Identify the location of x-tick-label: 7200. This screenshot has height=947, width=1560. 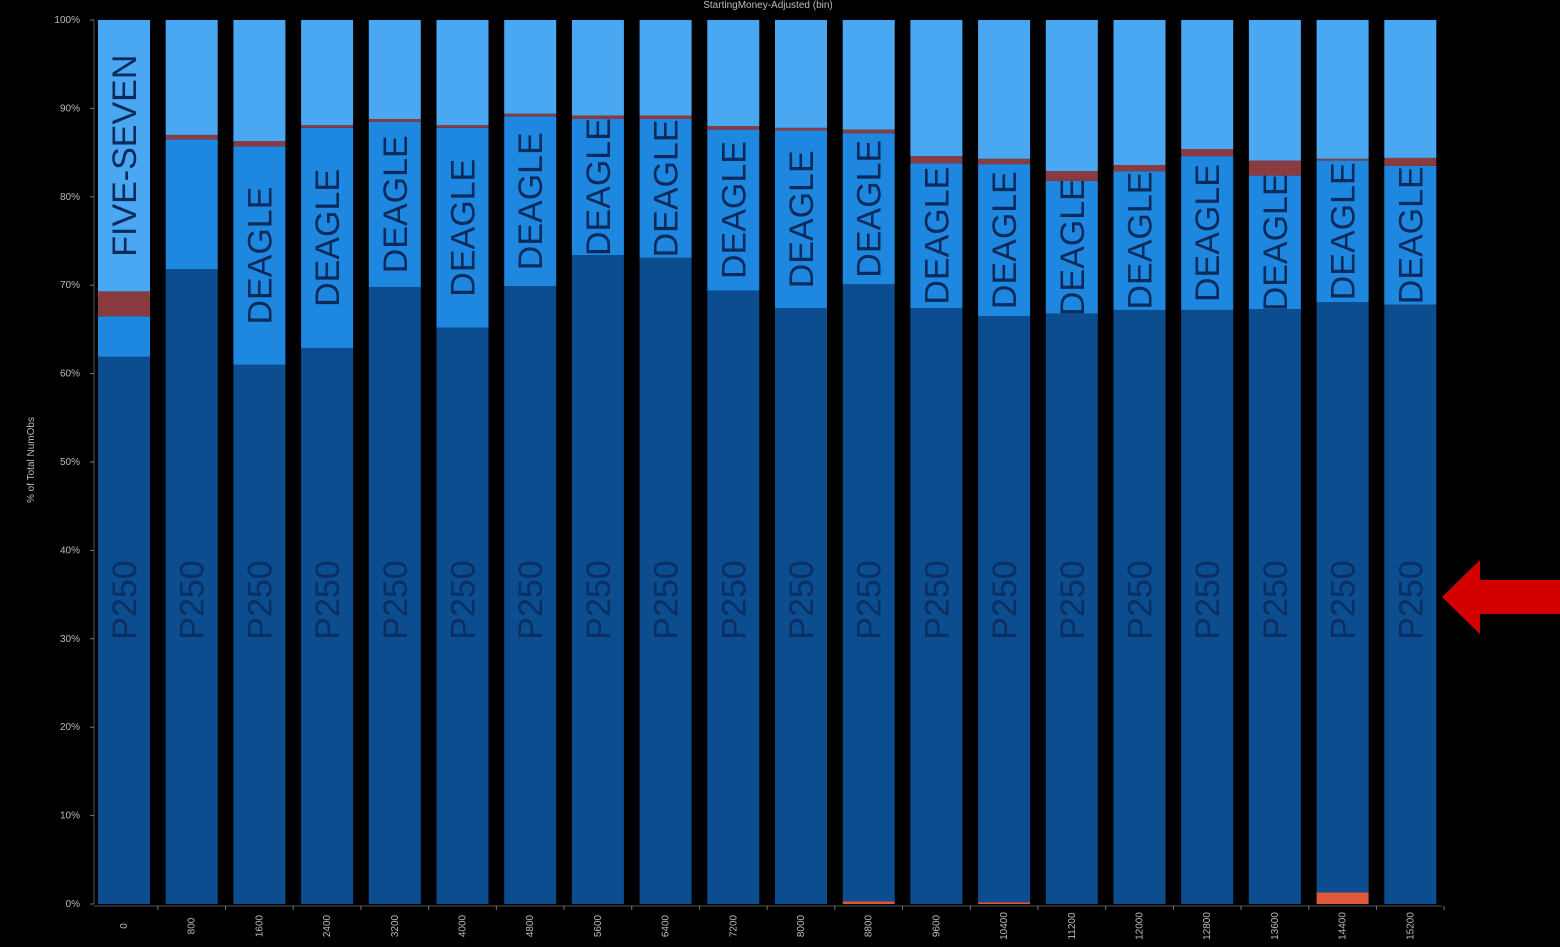
(733, 925).